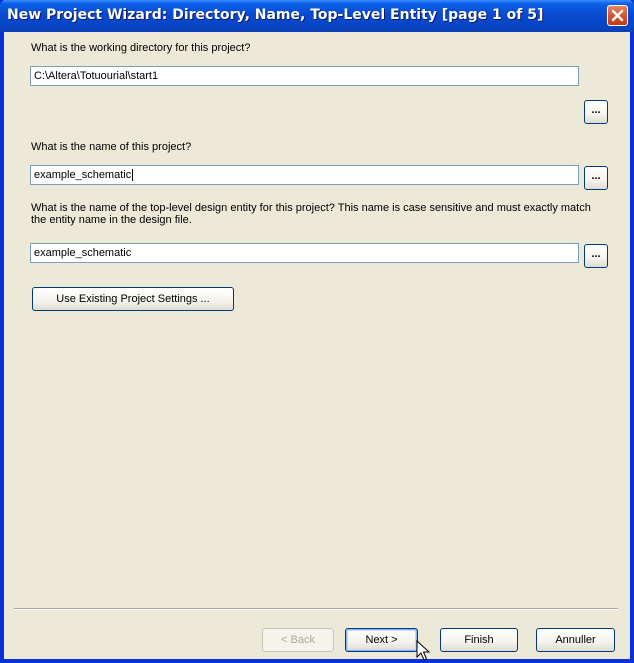 The image size is (634, 663). Describe the element at coordinates (575, 640) in the screenshot. I see `cancel-button: Annuller` at that location.